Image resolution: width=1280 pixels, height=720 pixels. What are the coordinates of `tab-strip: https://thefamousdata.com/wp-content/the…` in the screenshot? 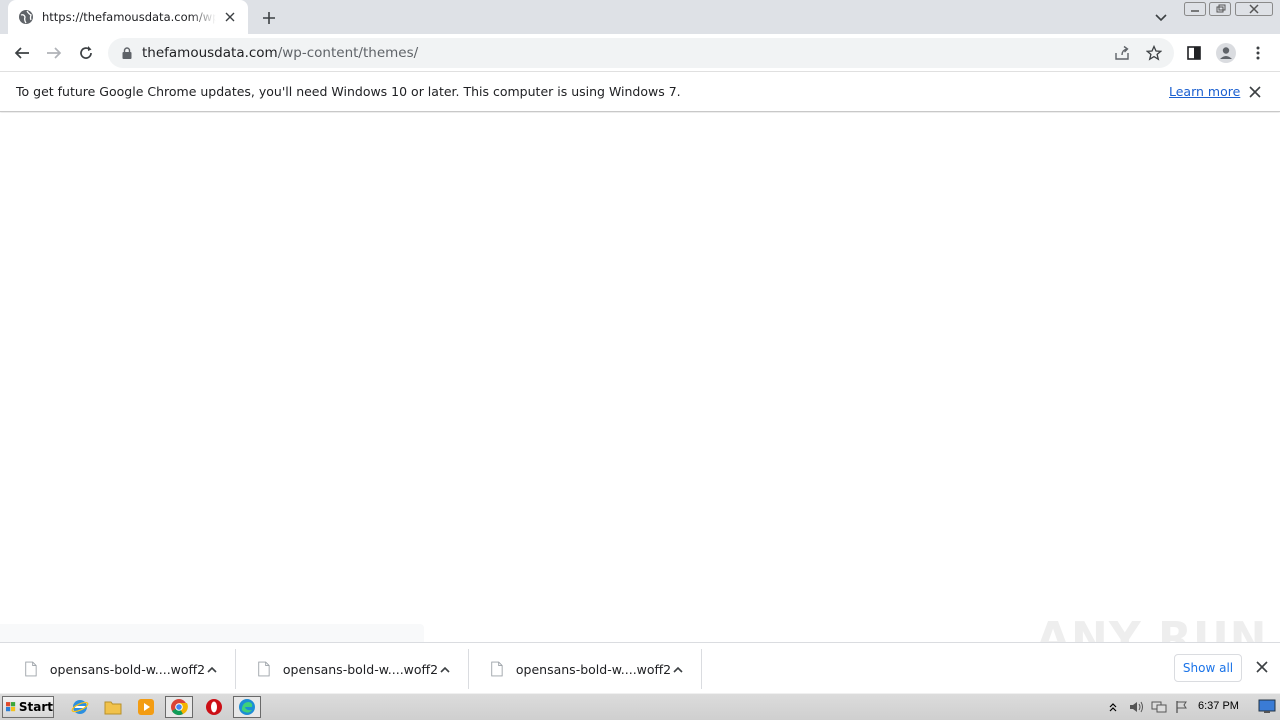 It's located at (640, 17).